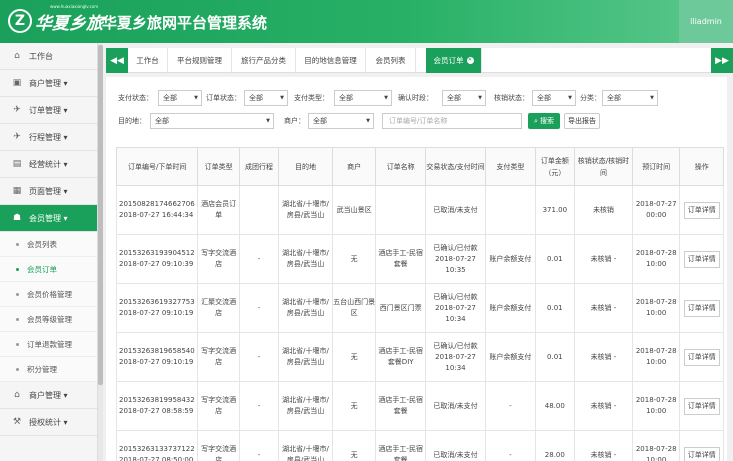 This screenshot has width=733, height=461. I want to click on sidebar-item-merchant: ▣ 商户管理 ▾, so click(48, 83).